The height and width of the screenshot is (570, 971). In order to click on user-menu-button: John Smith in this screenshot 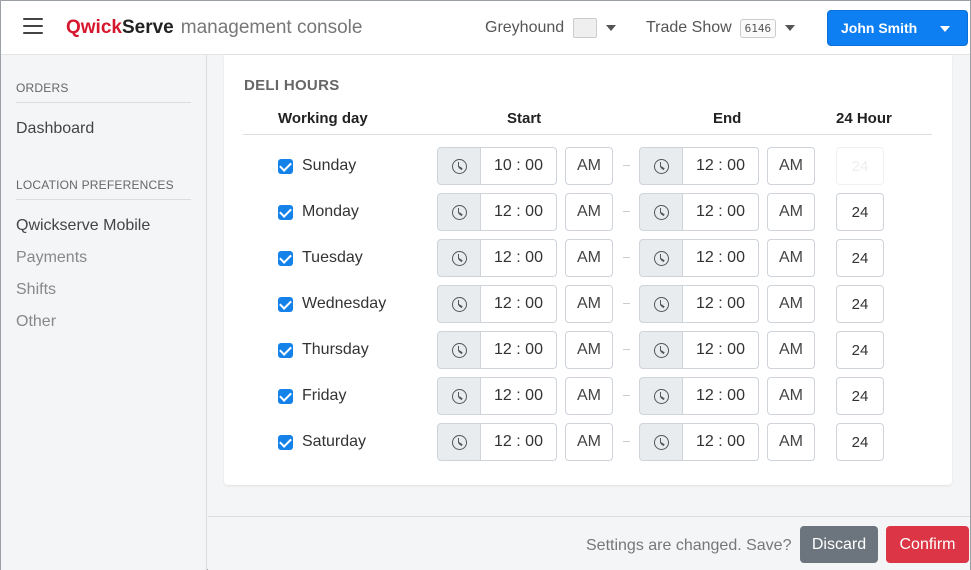, I will do `click(897, 28)`.